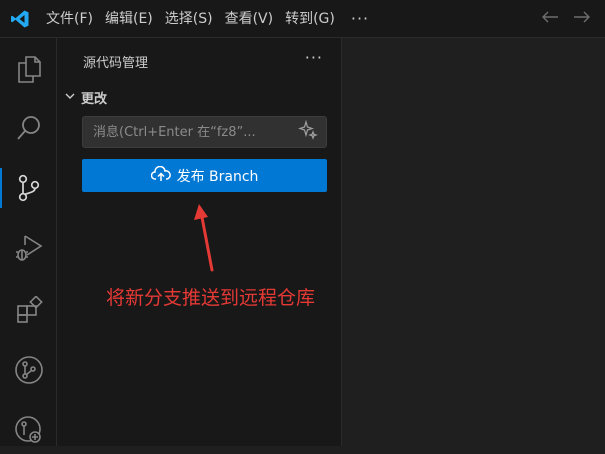 The width and height of the screenshot is (605, 454). Describe the element at coordinates (211, 298) in the screenshot. I see `annotation-text: 将新分支推送到远程仓库` at that location.